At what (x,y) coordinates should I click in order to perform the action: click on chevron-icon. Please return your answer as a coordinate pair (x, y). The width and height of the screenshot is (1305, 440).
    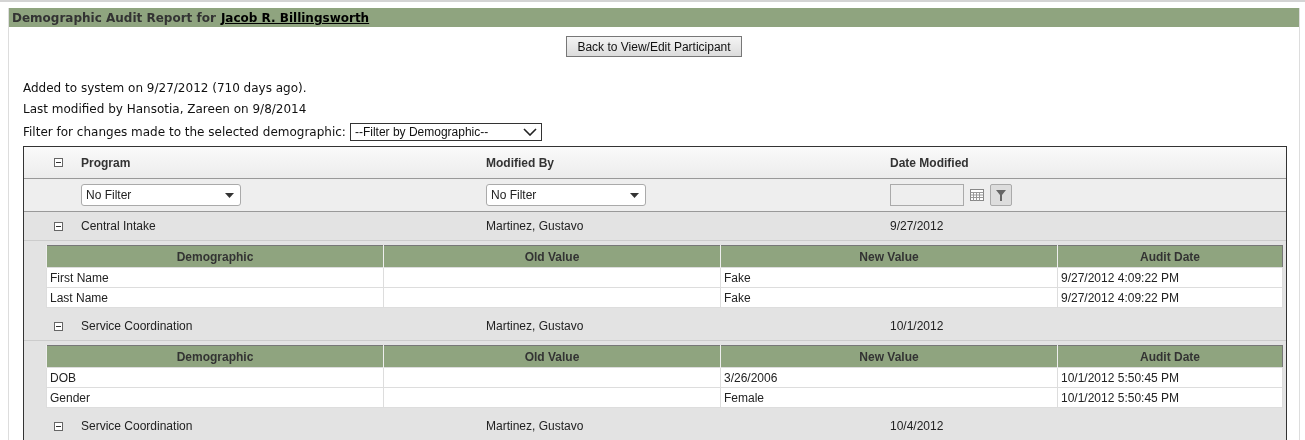
    Looking at the image, I should click on (529, 132).